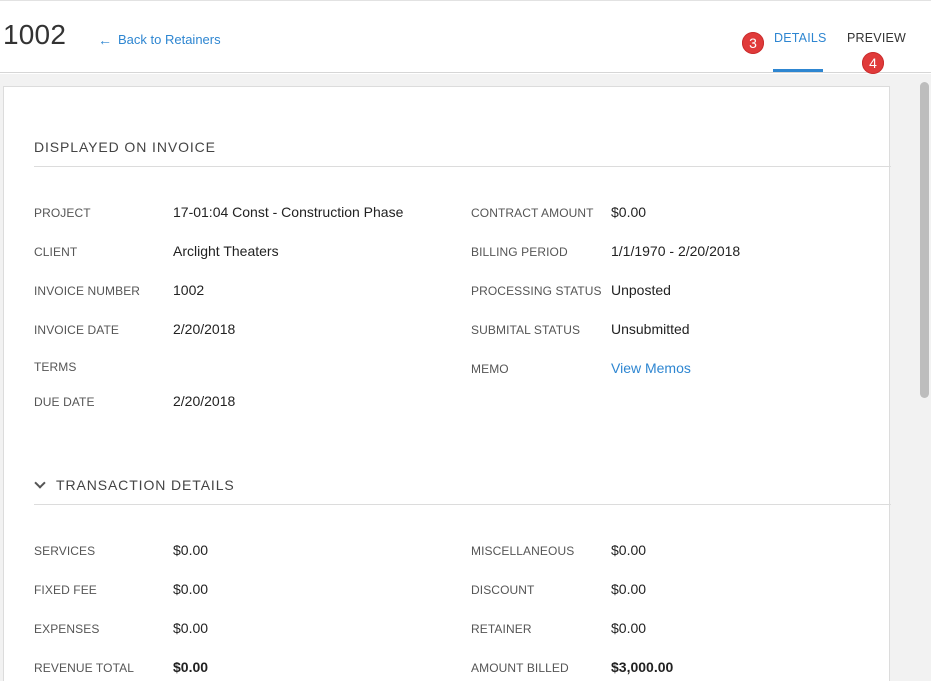 The height and width of the screenshot is (681, 931). I want to click on label-fixed-fee: FIXED FEE, so click(65, 590).